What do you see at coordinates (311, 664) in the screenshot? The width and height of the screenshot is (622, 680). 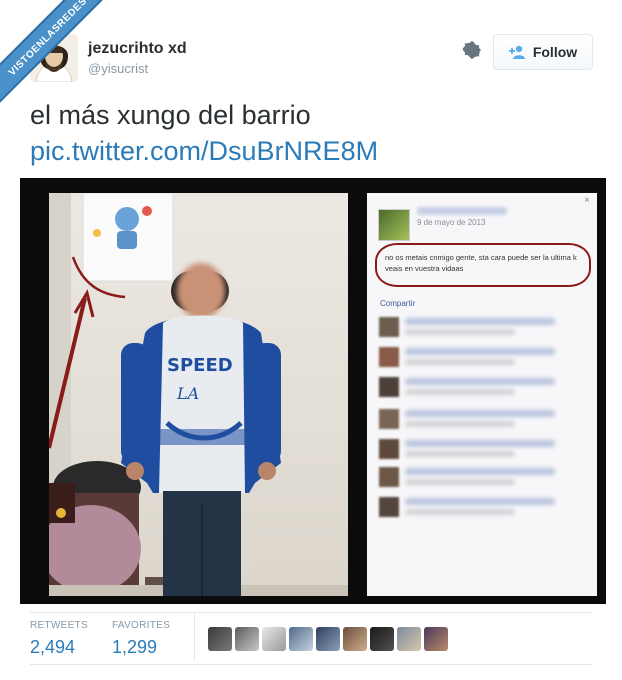 I see `divider` at bounding box center [311, 664].